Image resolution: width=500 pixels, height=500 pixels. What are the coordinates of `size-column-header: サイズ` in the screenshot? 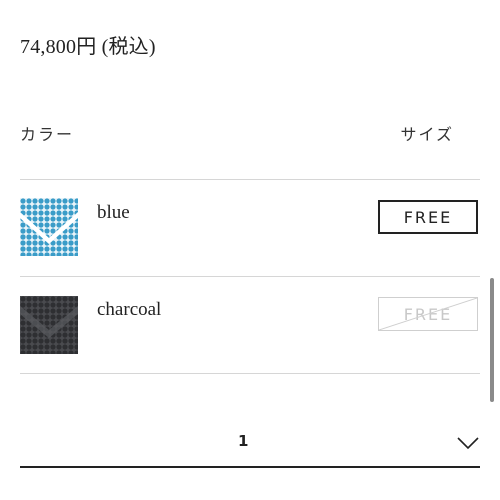 It's located at (427, 134).